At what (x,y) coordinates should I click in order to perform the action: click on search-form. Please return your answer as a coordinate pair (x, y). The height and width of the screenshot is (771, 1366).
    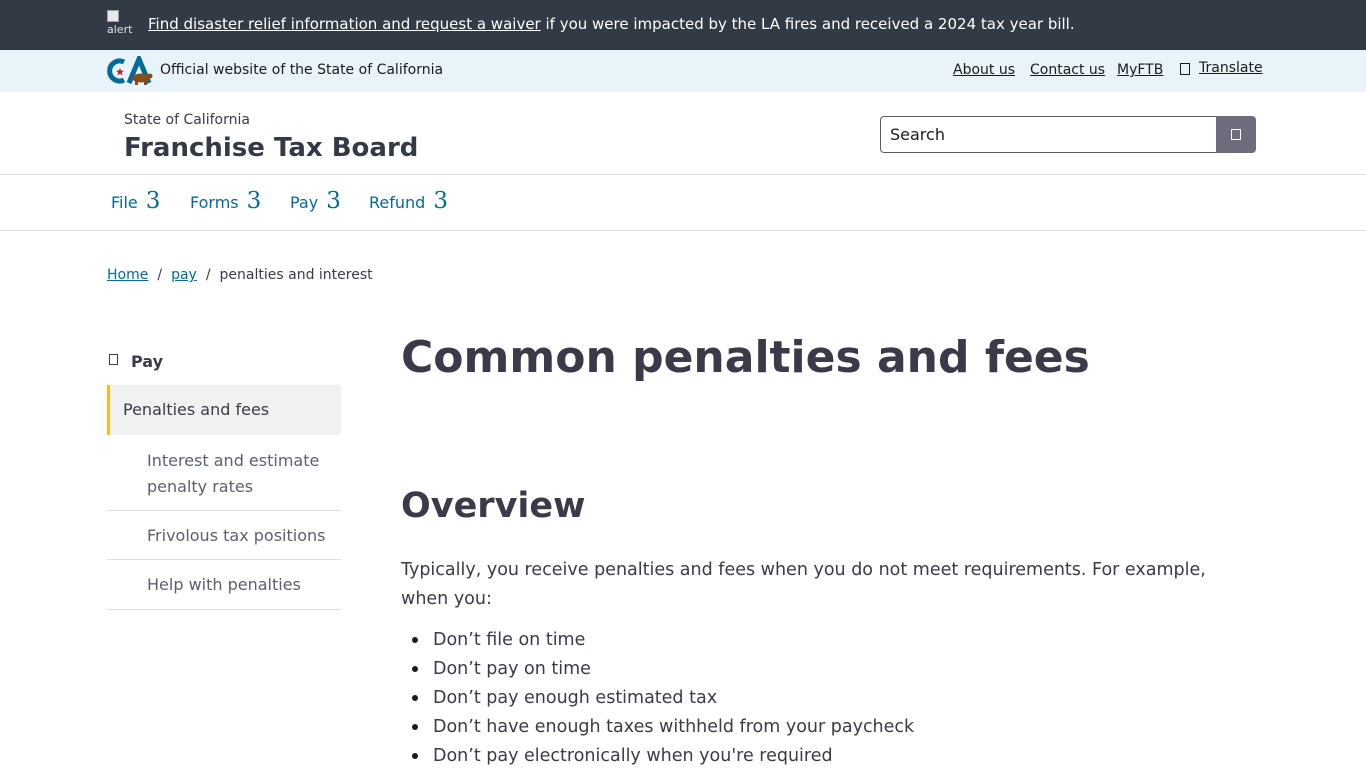
    Looking at the image, I should click on (1068, 134).